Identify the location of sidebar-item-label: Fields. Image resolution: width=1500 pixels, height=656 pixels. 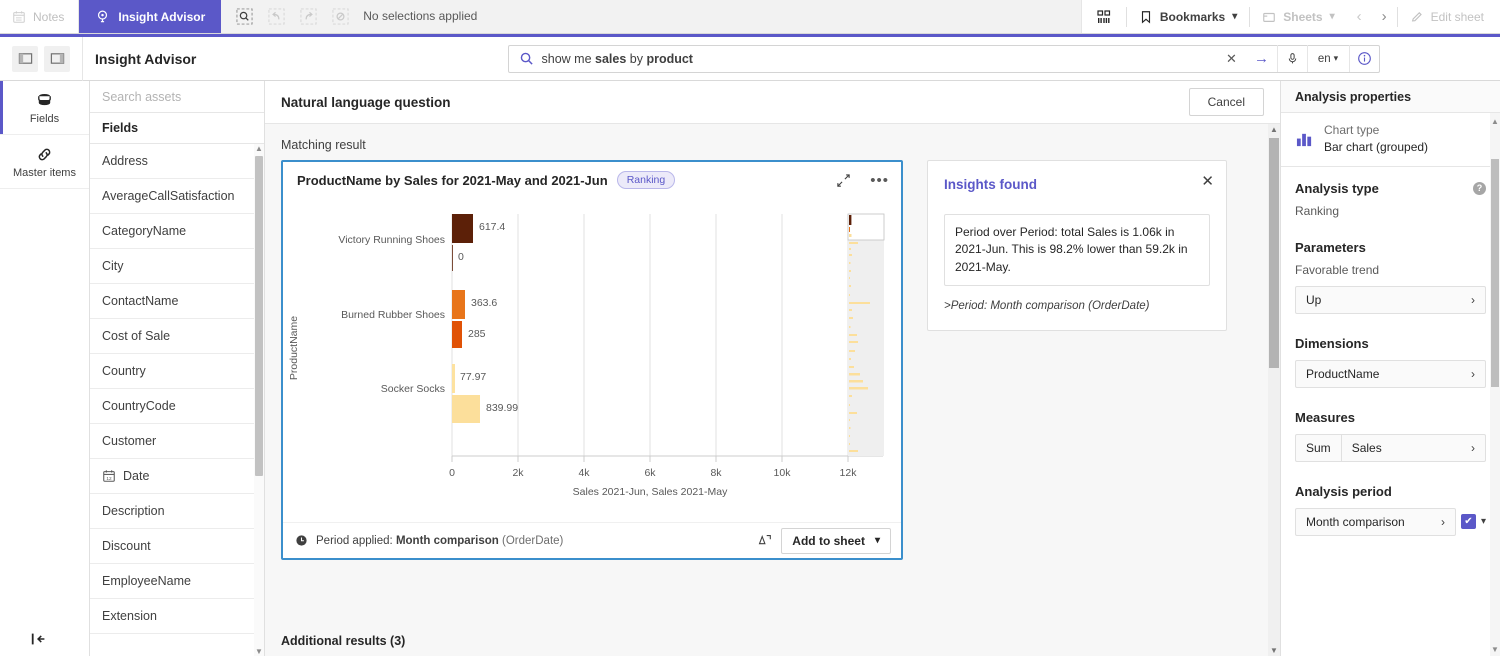
(44, 118).